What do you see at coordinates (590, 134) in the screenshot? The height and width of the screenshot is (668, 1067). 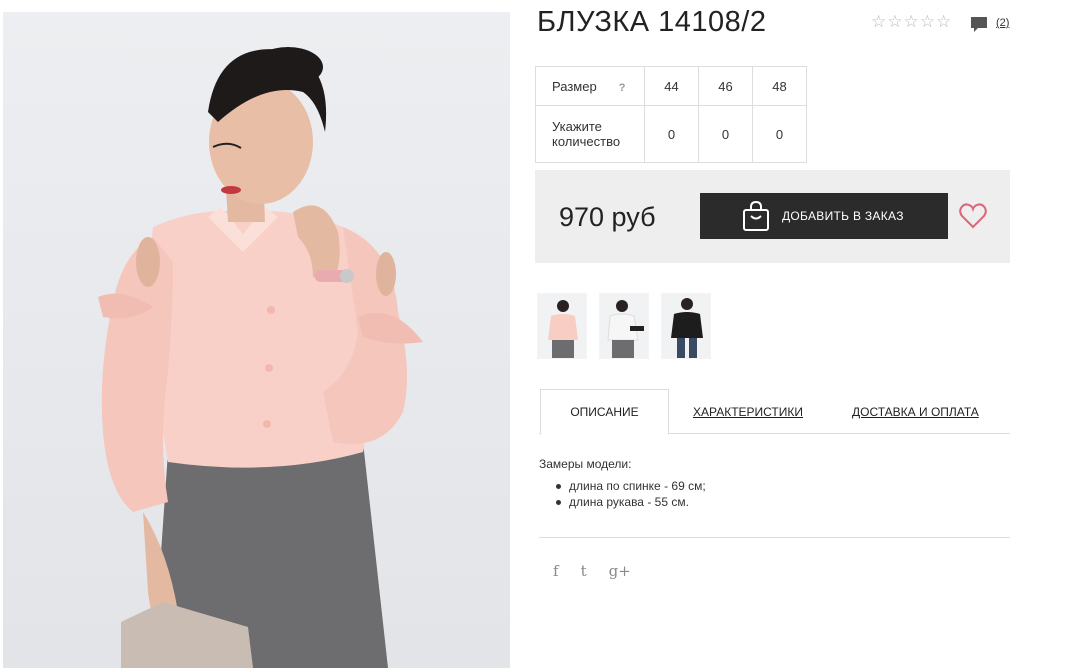 I see `quantity-label: Укажите количество` at bounding box center [590, 134].